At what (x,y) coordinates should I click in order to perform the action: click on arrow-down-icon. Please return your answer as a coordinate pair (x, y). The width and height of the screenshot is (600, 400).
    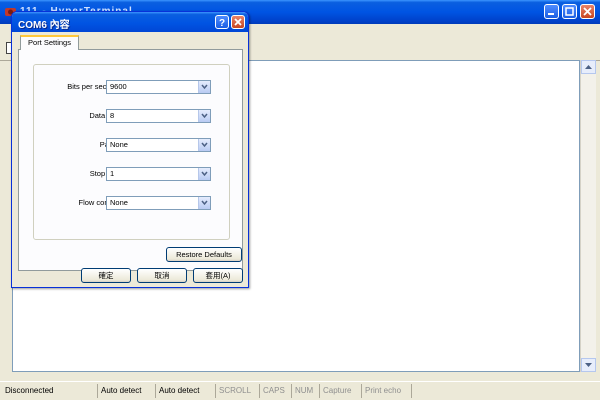
    Looking at the image, I should click on (588, 365).